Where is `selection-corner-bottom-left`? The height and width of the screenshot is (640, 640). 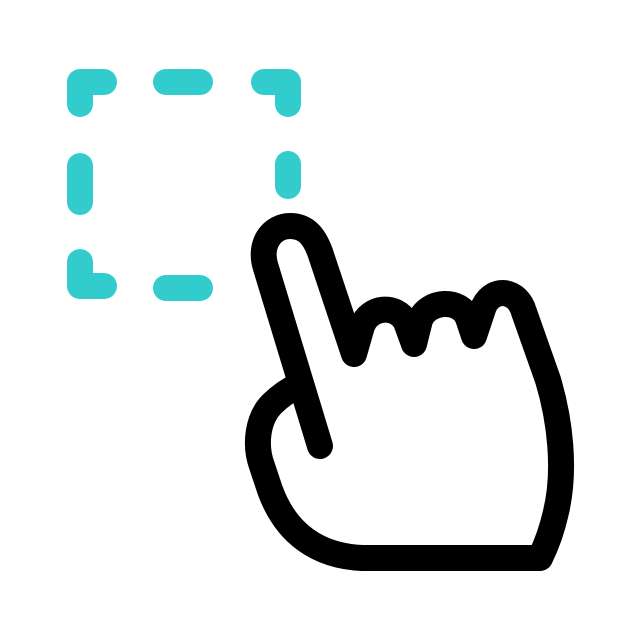
selection-corner-bottom-left is located at coordinates (92, 274).